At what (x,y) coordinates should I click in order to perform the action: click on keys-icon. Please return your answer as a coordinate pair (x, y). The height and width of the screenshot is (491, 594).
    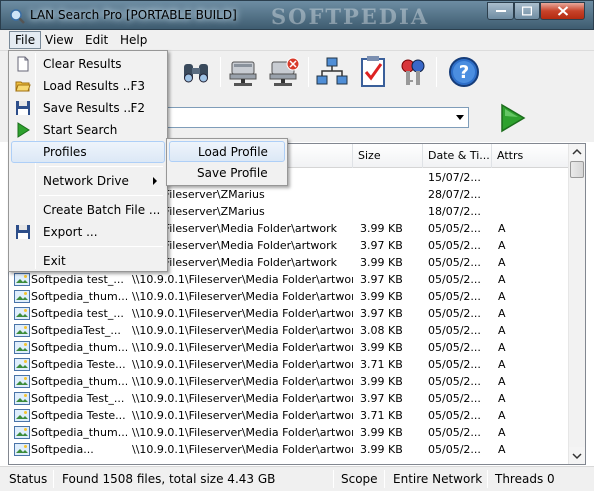
    Looking at the image, I should click on (413, 72).